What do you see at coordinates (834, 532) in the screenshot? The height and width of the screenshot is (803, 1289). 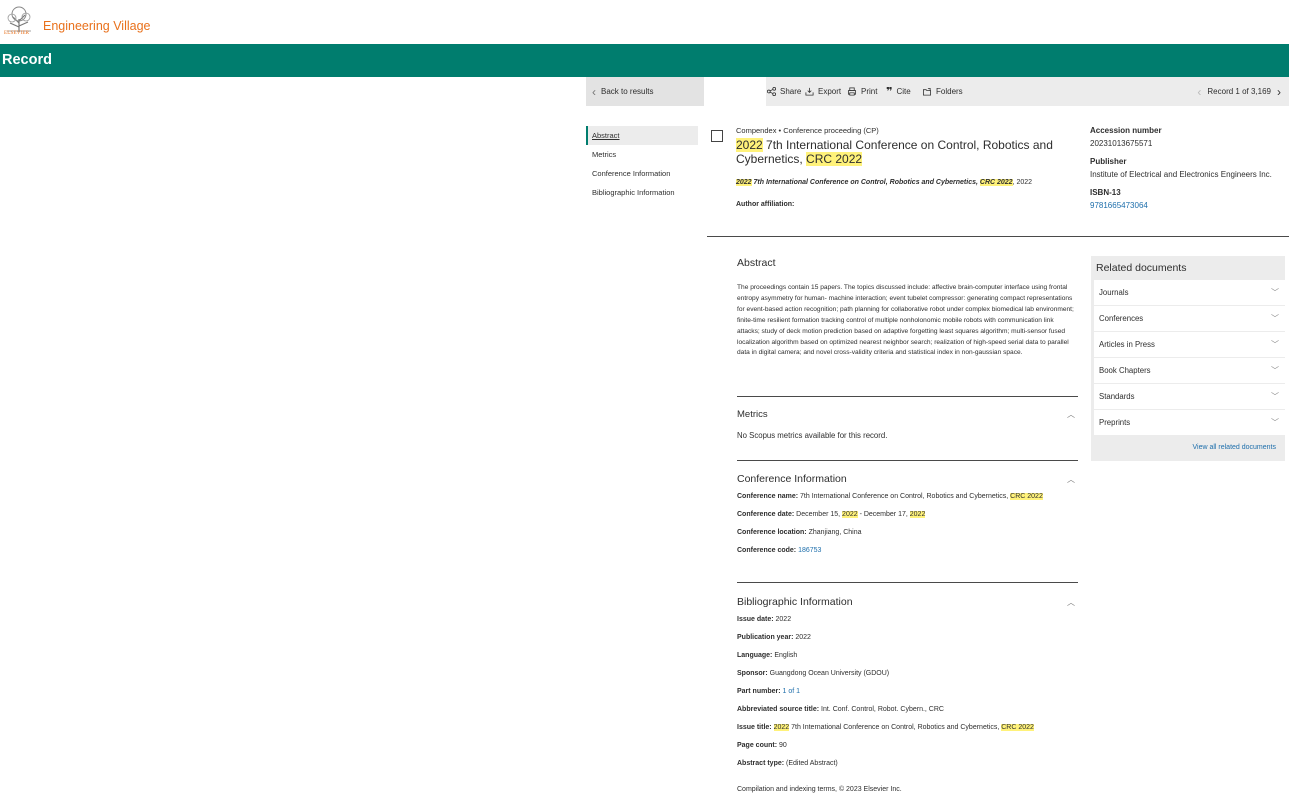 I see `field-value: Zhanjiang, China` at bounding box center [834, 532].